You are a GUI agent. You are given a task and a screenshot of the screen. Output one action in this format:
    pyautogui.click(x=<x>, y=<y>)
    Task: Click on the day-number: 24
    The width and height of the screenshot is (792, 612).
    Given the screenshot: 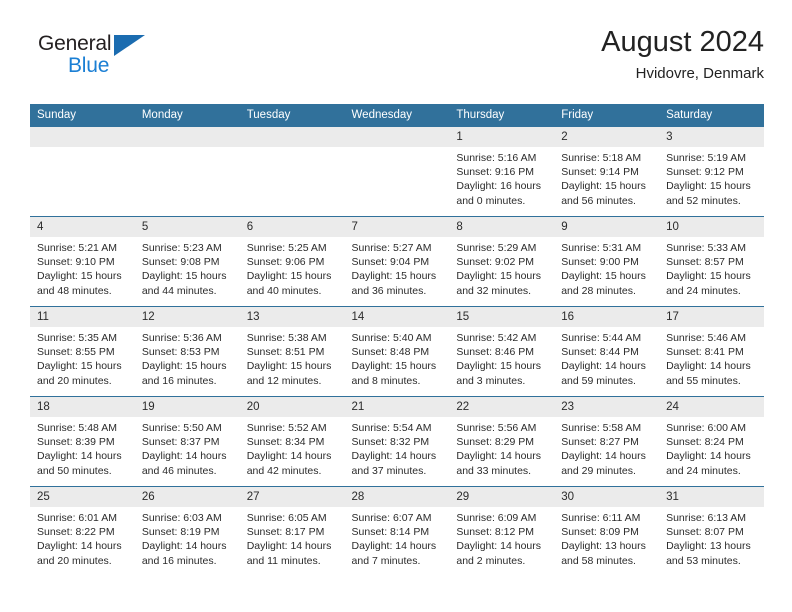 What is the action you would take?
    pyautogui.click(x=711, y=407)
    